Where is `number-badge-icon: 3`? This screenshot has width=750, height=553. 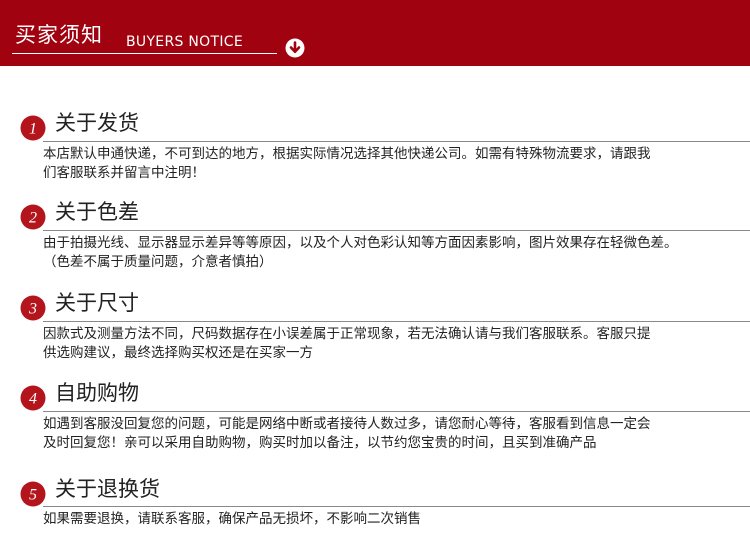 number-badge-icon: 3 is located at coordinates (33, 308).